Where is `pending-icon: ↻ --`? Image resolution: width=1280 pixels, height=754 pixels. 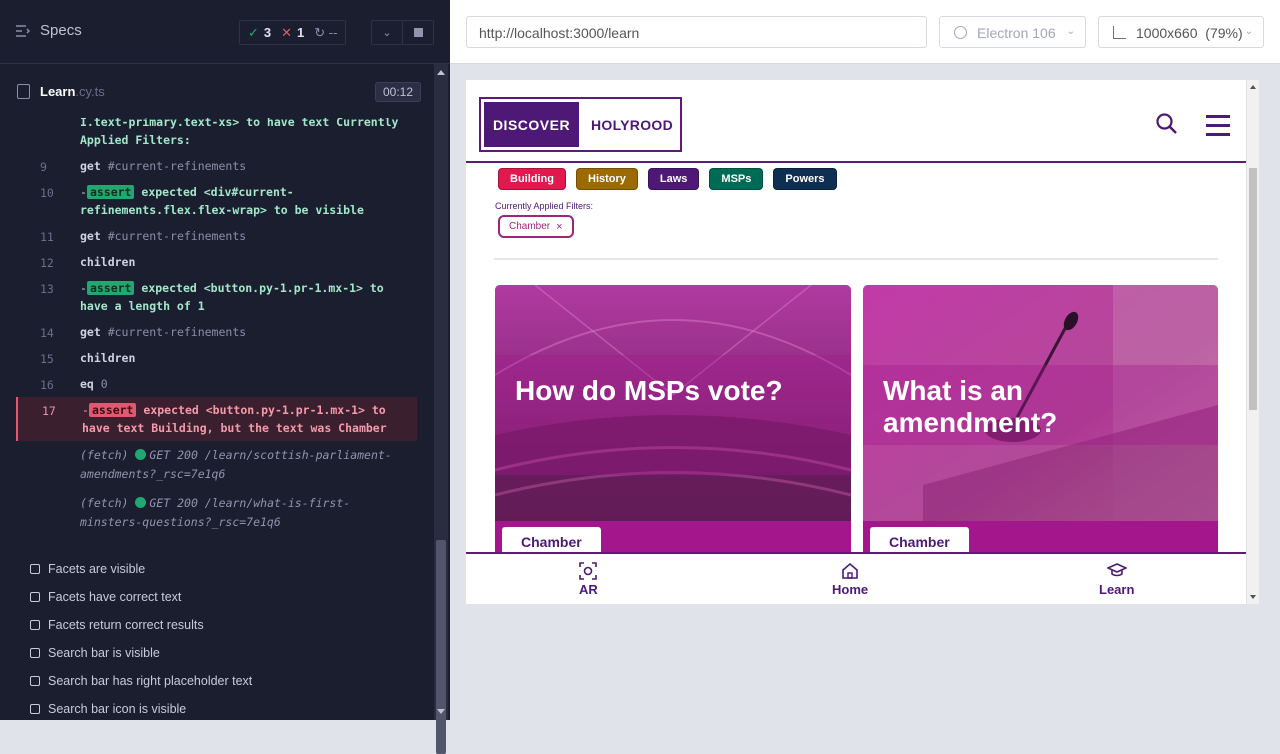 pending-icon: ↻ -- is located at coordinates (326, 32).